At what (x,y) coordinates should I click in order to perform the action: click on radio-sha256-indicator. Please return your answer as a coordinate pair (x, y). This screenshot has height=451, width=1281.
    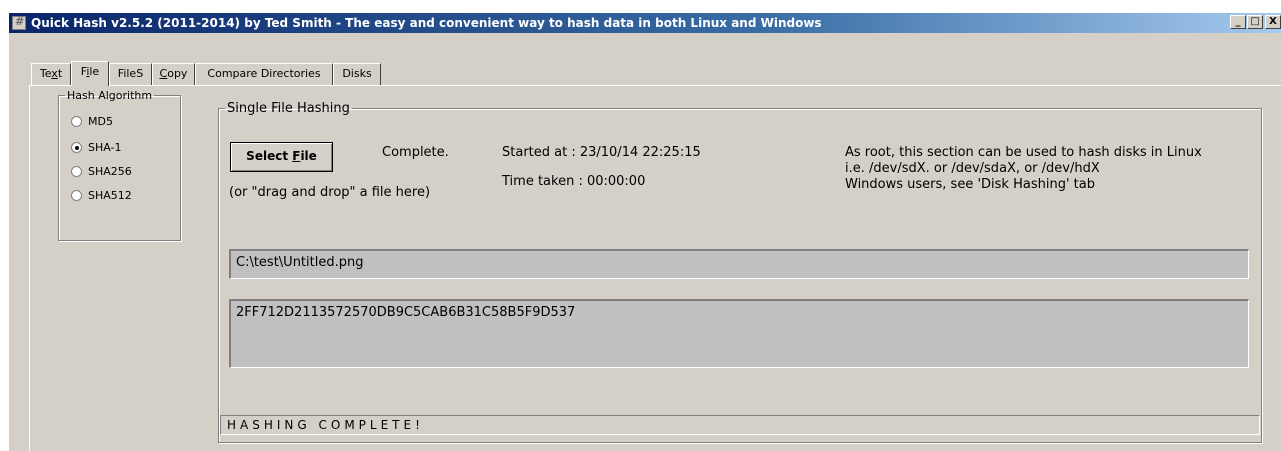
    Looking at the image, I should click on (76, 171).